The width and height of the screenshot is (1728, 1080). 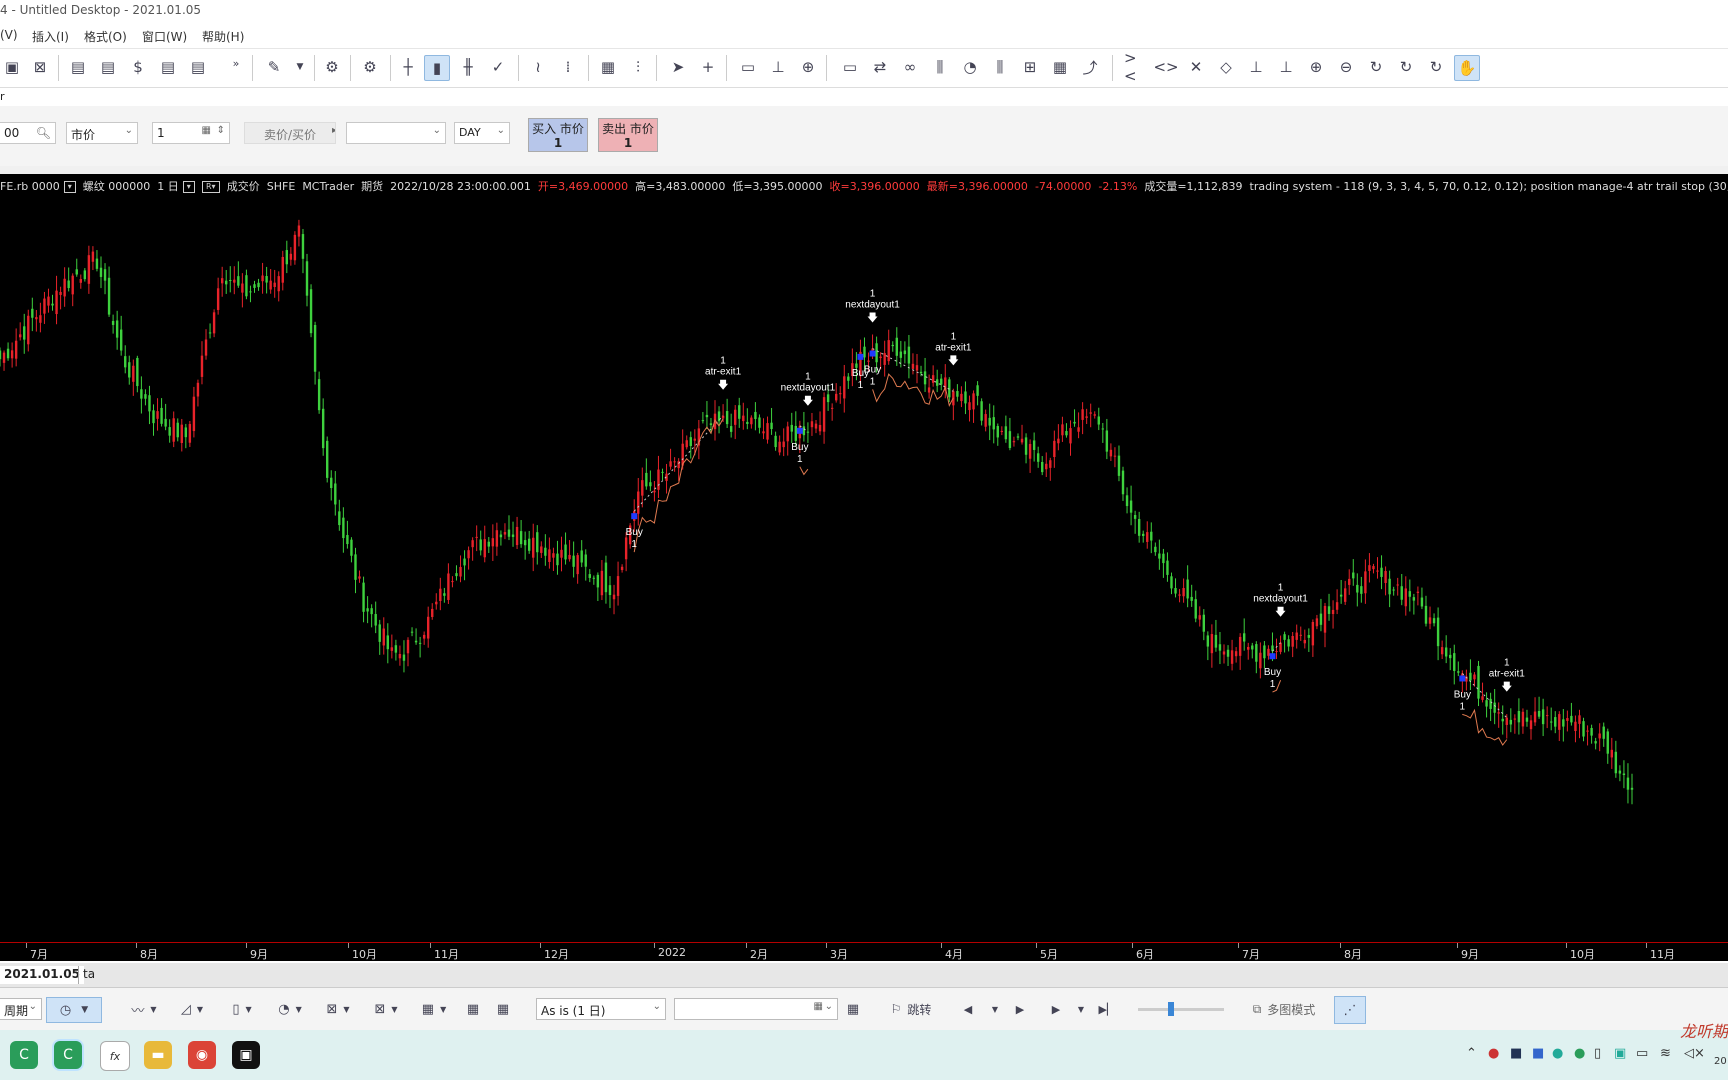 What do you see at coordinates (853, 1009) in the screenshot?
I see `calendar-button: ▦` at bounding box center [853, 1009].